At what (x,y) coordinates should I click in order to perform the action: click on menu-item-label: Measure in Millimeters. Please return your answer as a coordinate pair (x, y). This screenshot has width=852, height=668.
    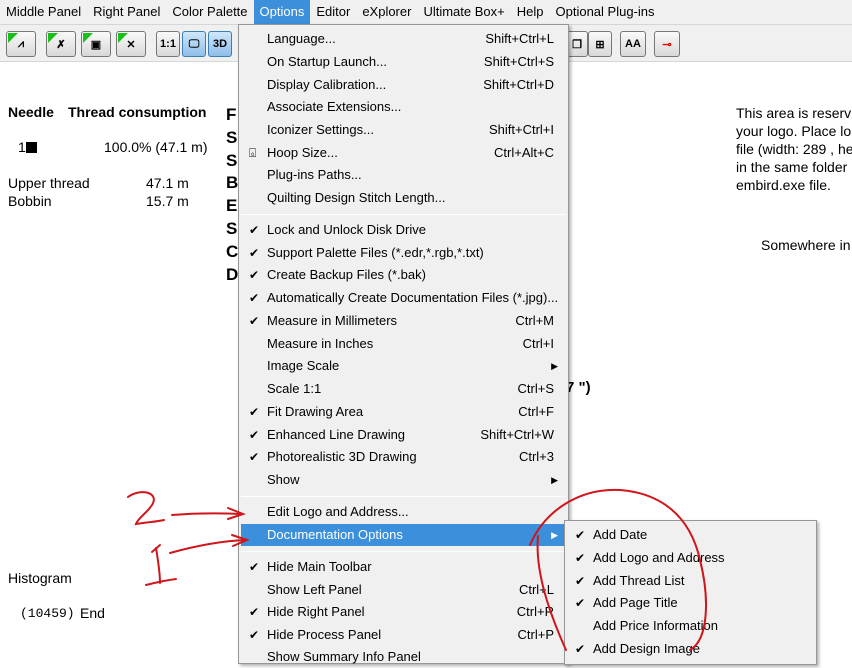
    Looking at the image, I should click on (332, 320).